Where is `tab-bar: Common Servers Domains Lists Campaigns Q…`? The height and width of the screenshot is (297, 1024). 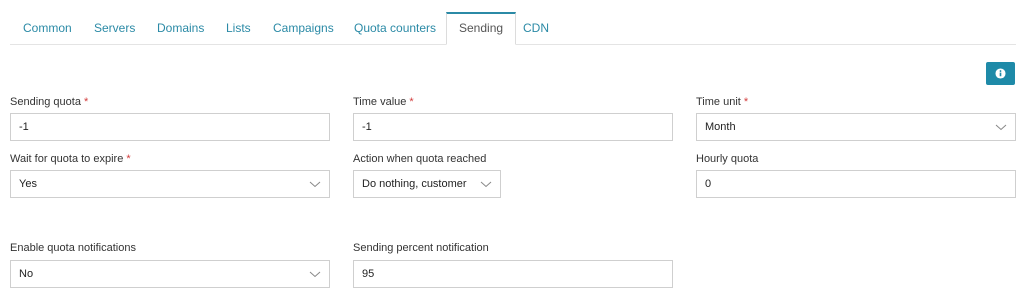 tab-bar: Common Servers Domains Lists Campaigns Q… is located at coordinates (513, 28).